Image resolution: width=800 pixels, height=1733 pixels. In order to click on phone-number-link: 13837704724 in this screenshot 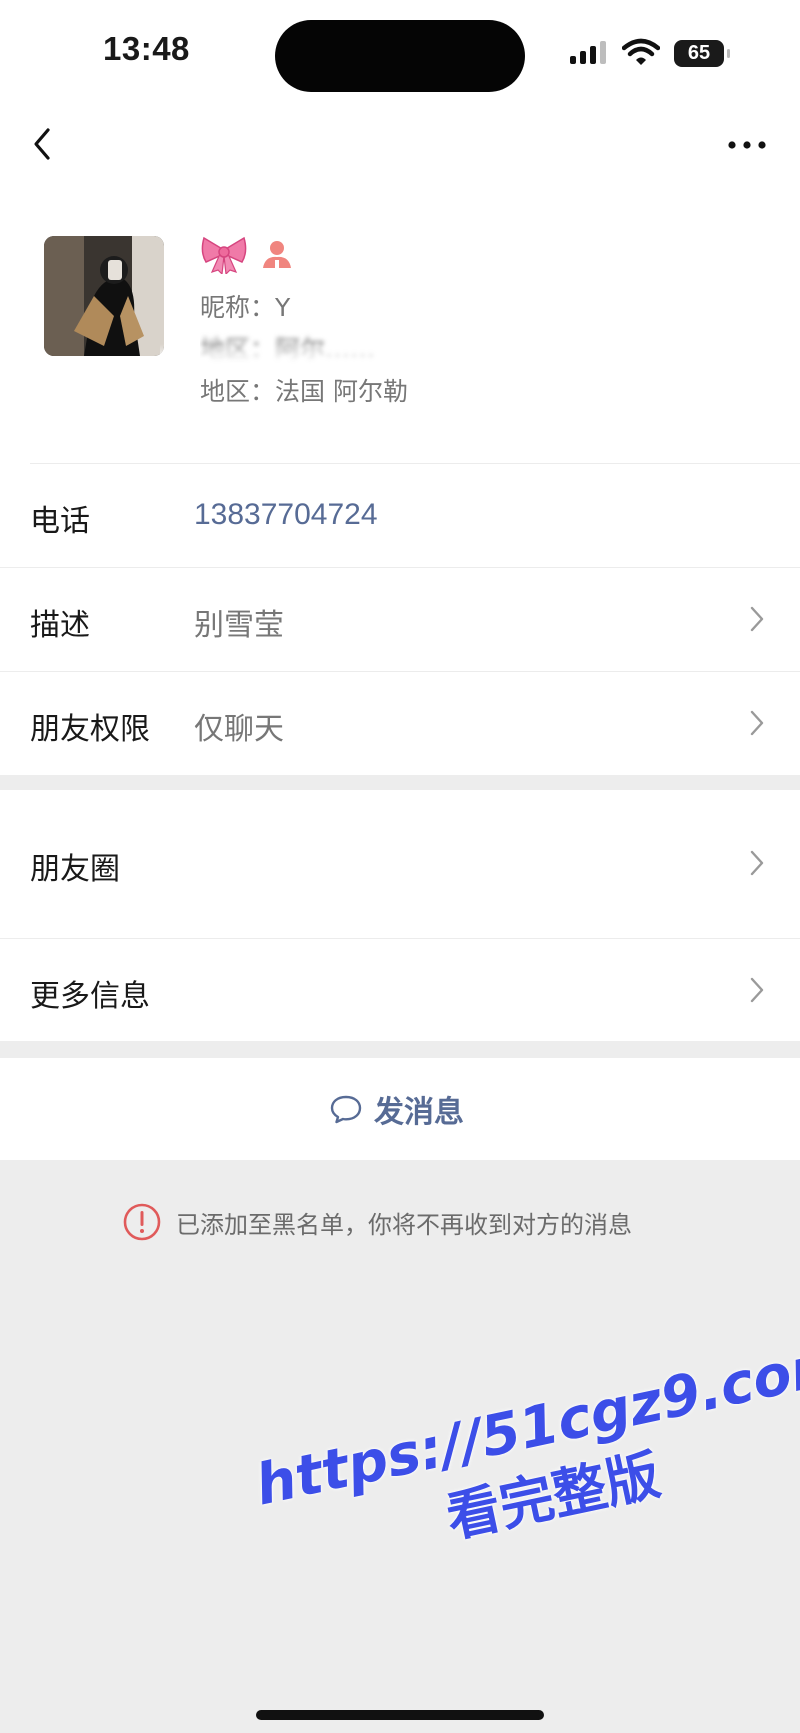, I will do `click(286, 515)`.